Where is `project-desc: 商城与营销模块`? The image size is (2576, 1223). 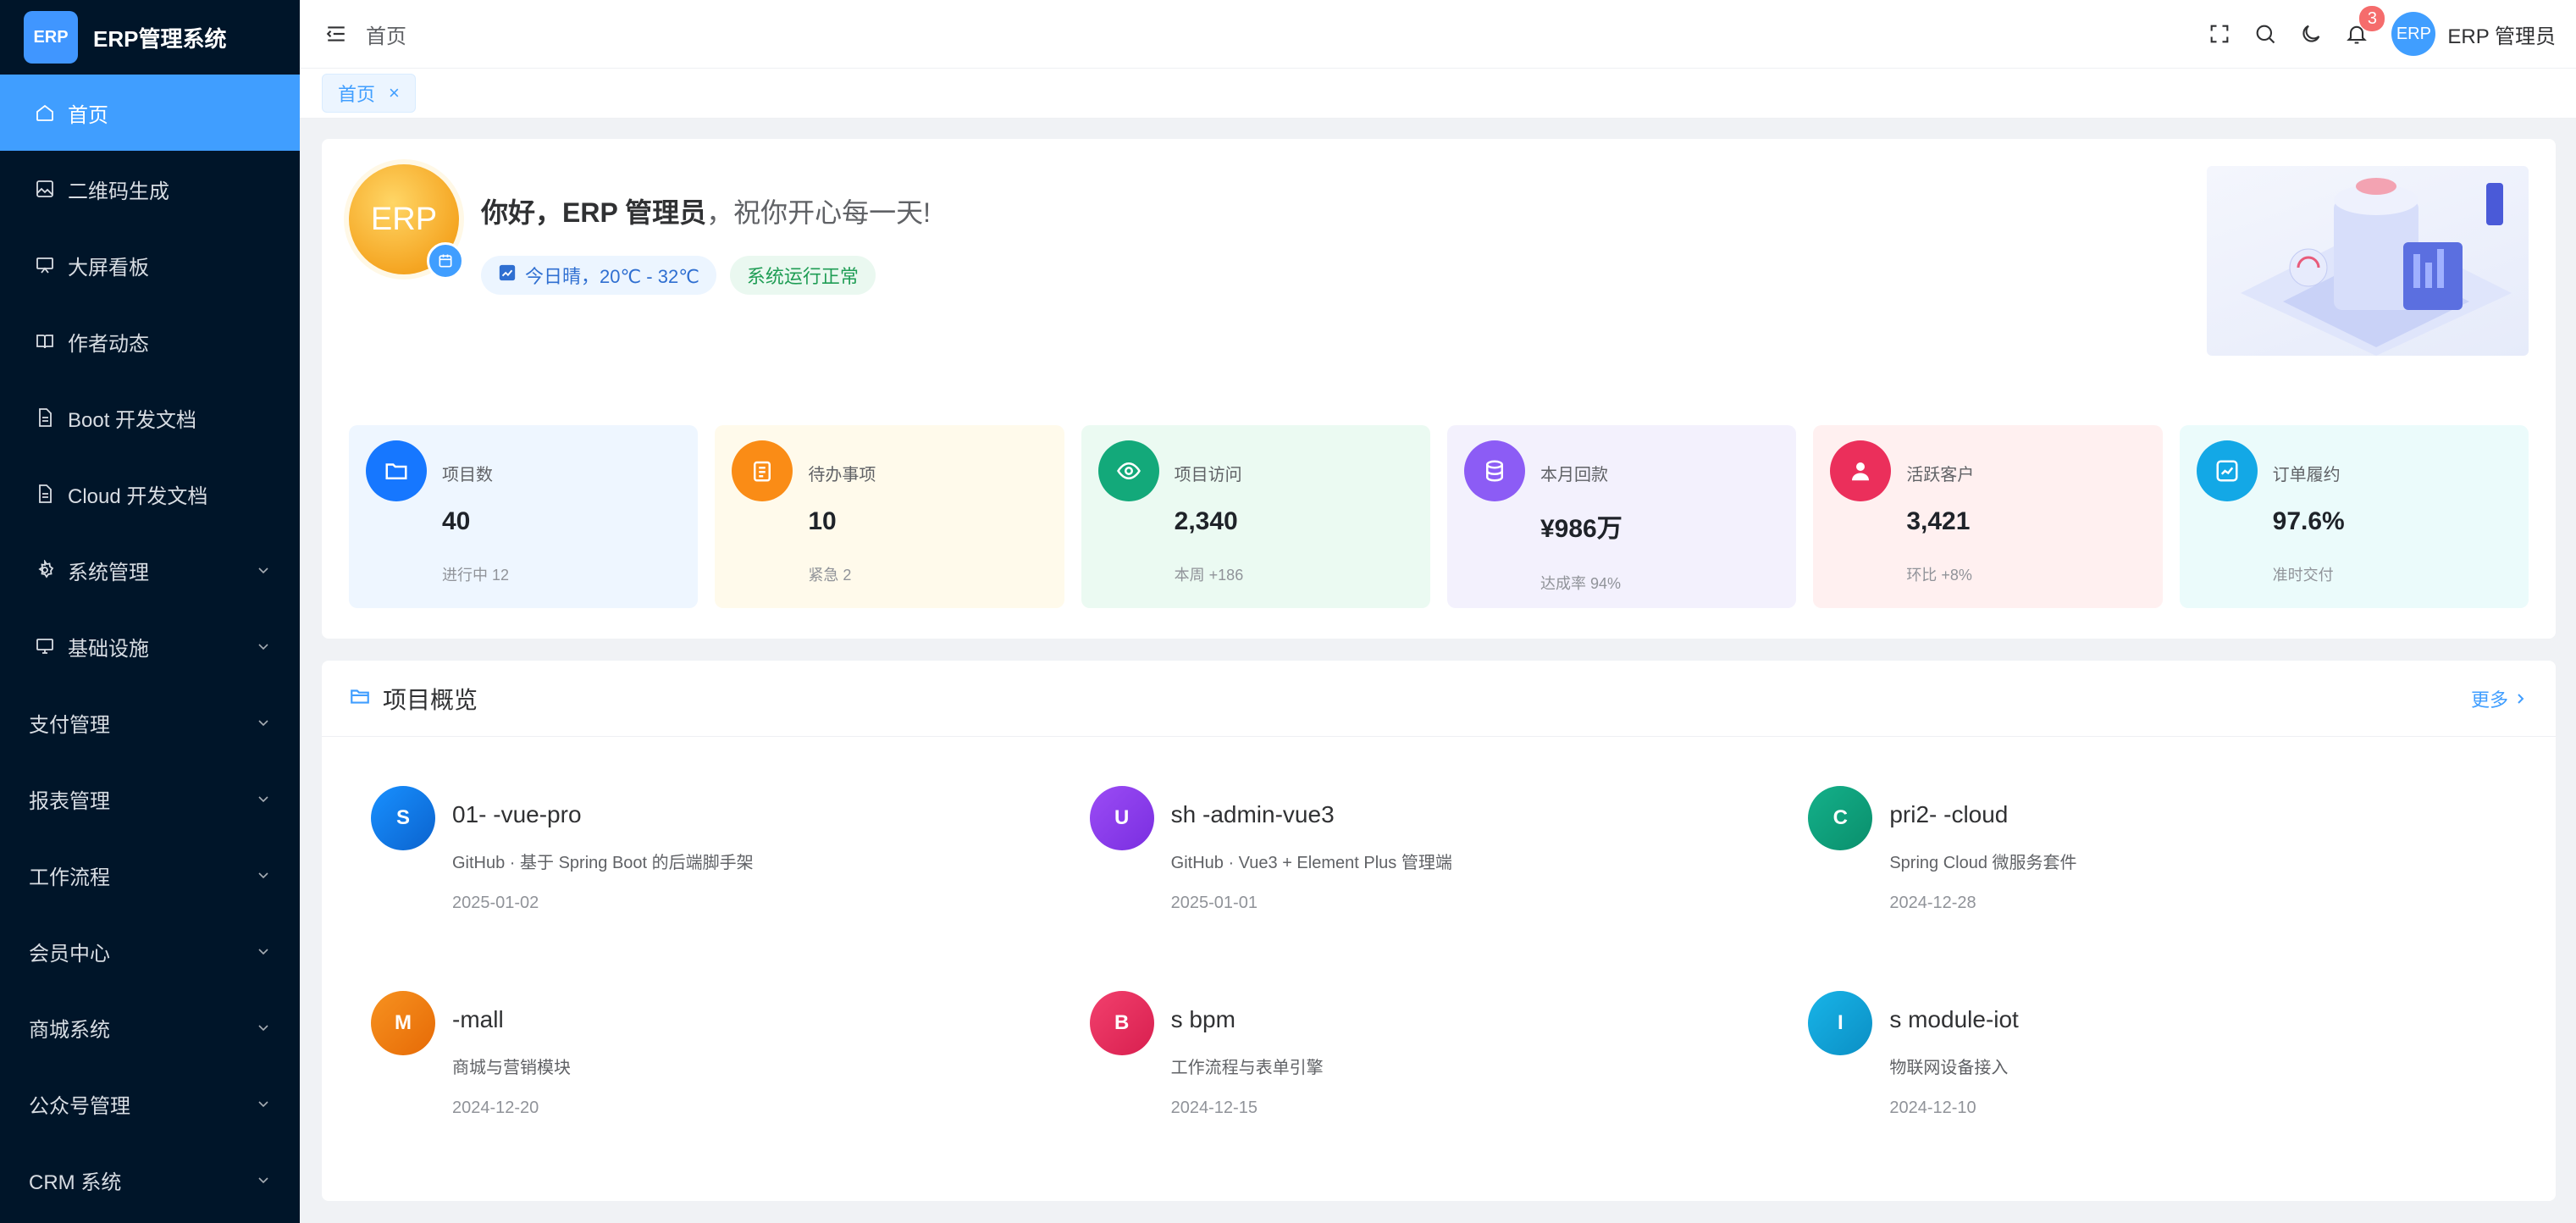
project-desc: 商城与营销模块 is located at coordinates (511, 1068).